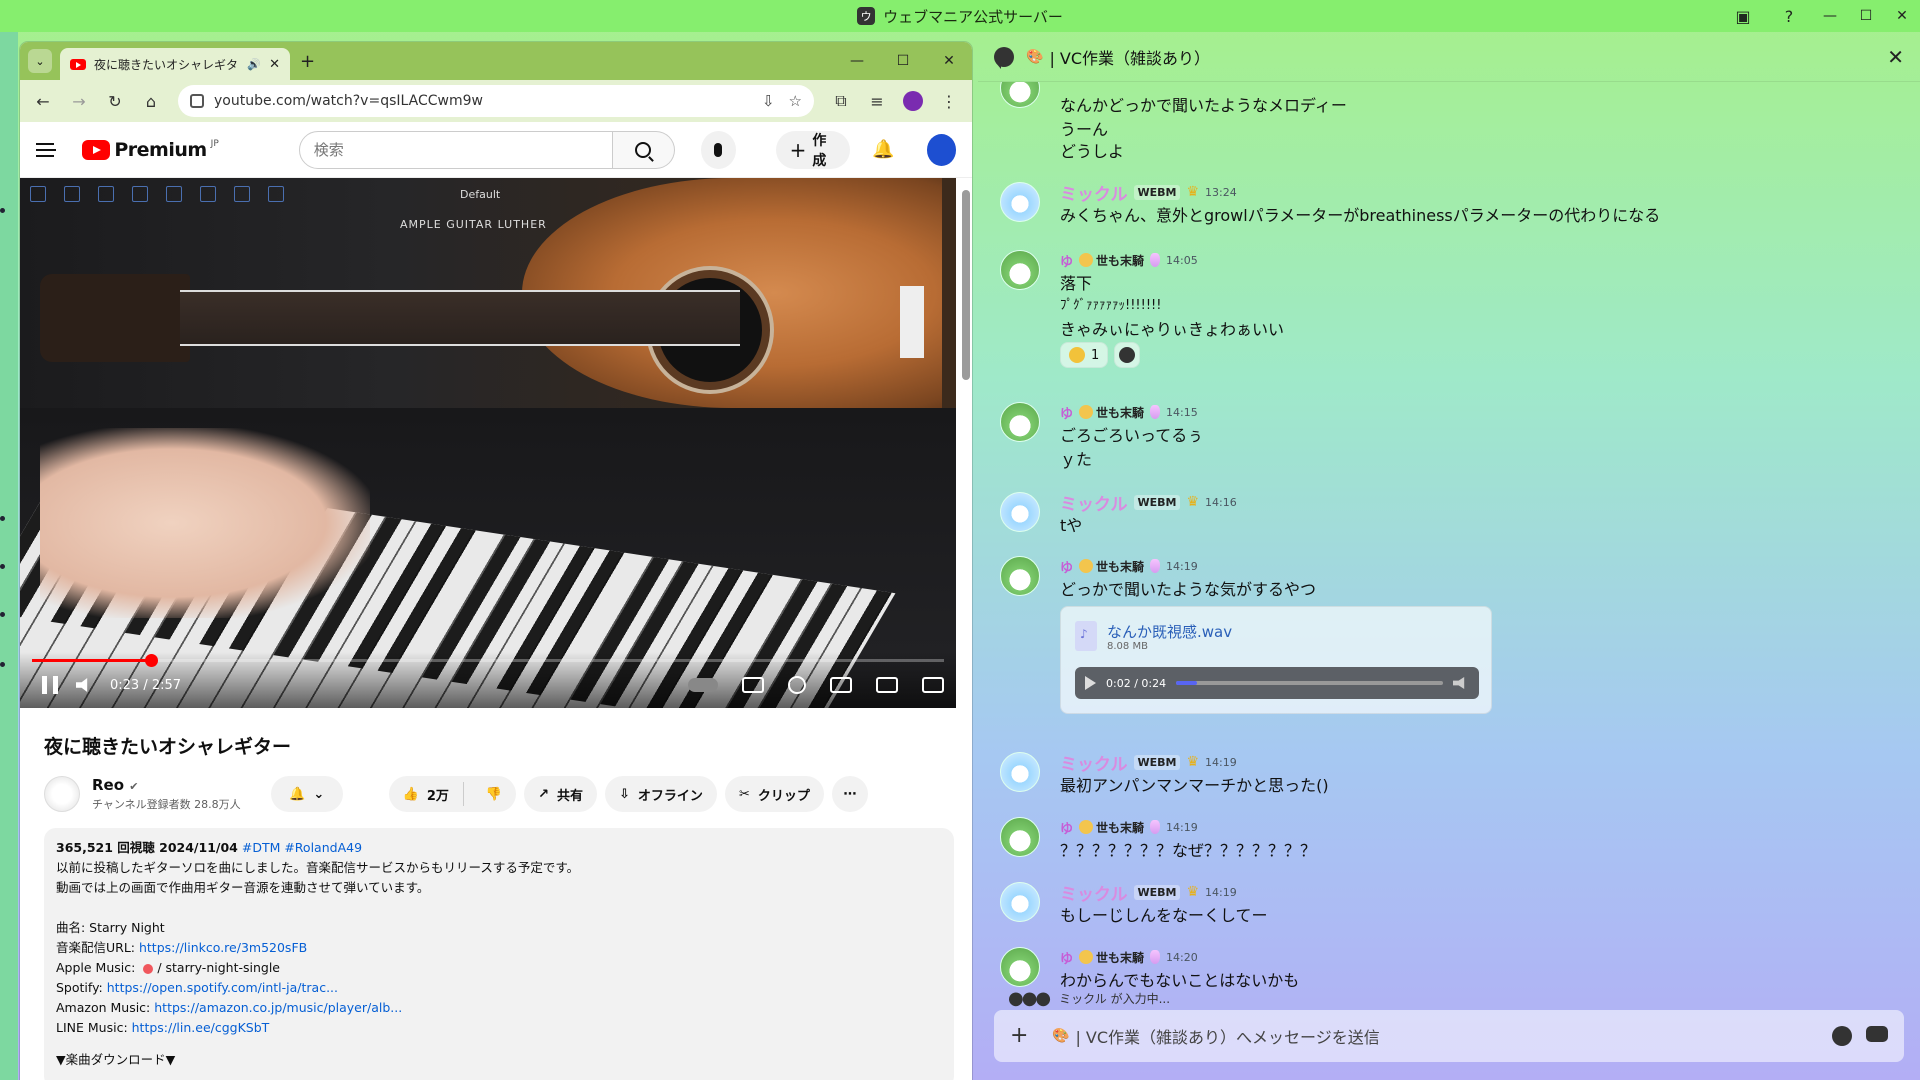  I want to click on site-info-icon, so click(197, 101).